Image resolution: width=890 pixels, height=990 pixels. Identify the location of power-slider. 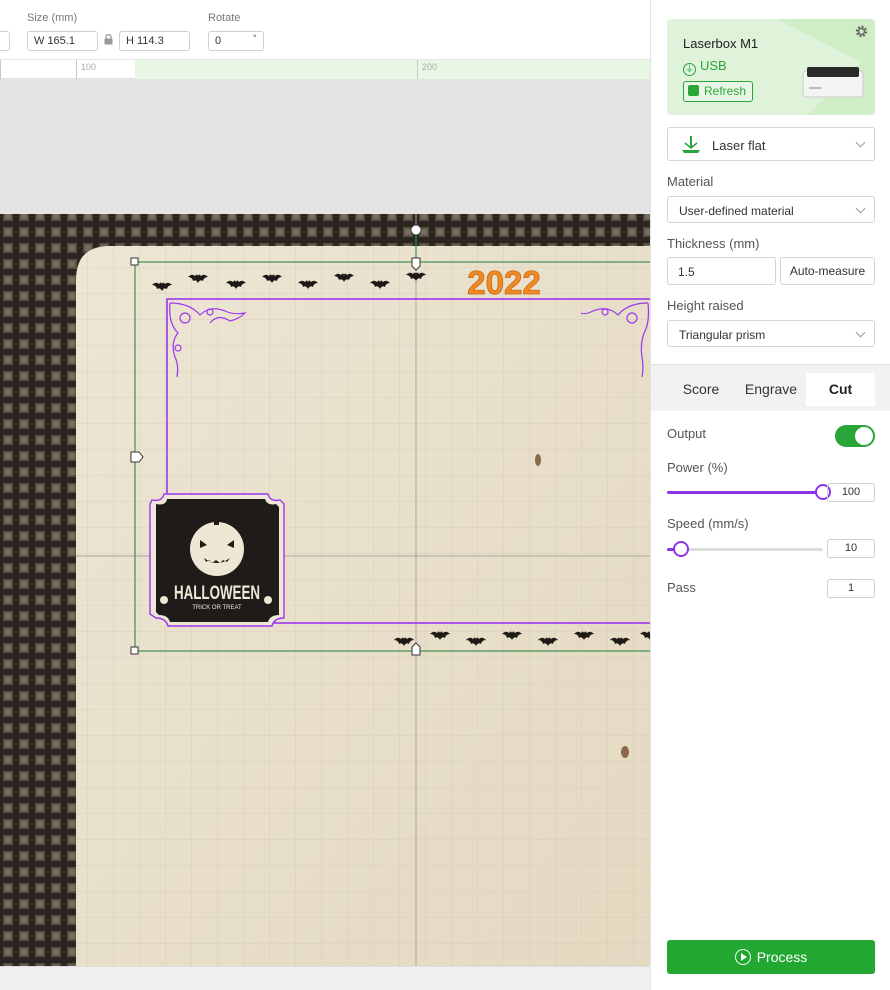
(749, 492).